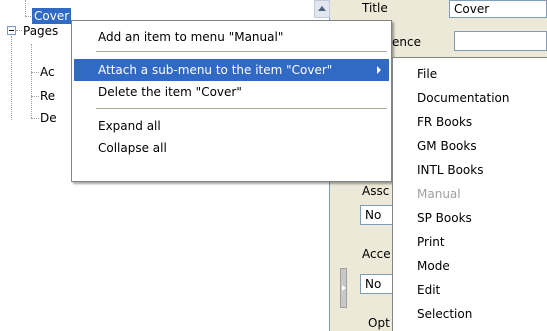 This screenshot has width=547, height=331. I want to click on menu-item-expand-all: Expand all, so click(231, 126).